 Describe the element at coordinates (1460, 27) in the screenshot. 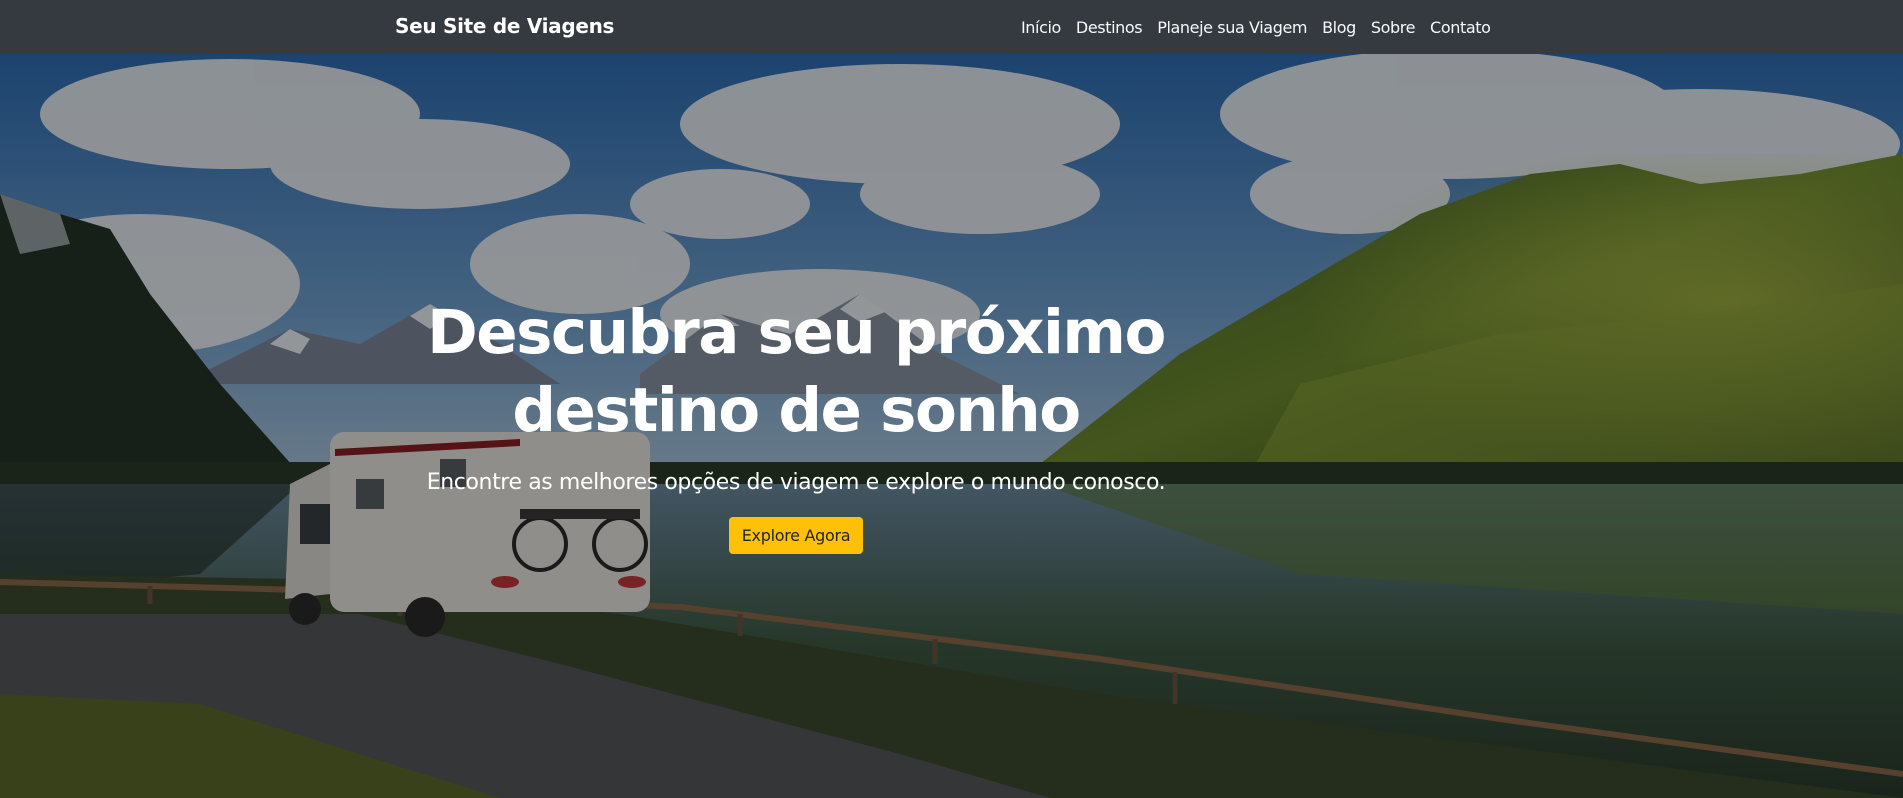

I see `nav-link-contato: Contato` at that location.